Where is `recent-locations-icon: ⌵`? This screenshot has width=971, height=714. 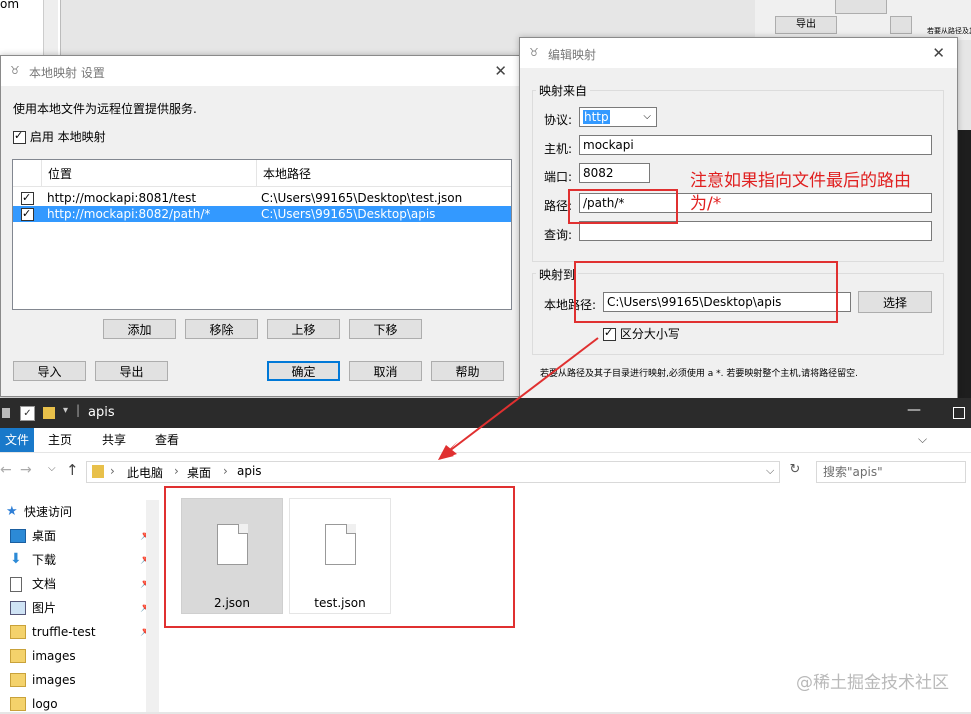 recent-locations-icon: ⌵ is located at coordinates (52, 468).